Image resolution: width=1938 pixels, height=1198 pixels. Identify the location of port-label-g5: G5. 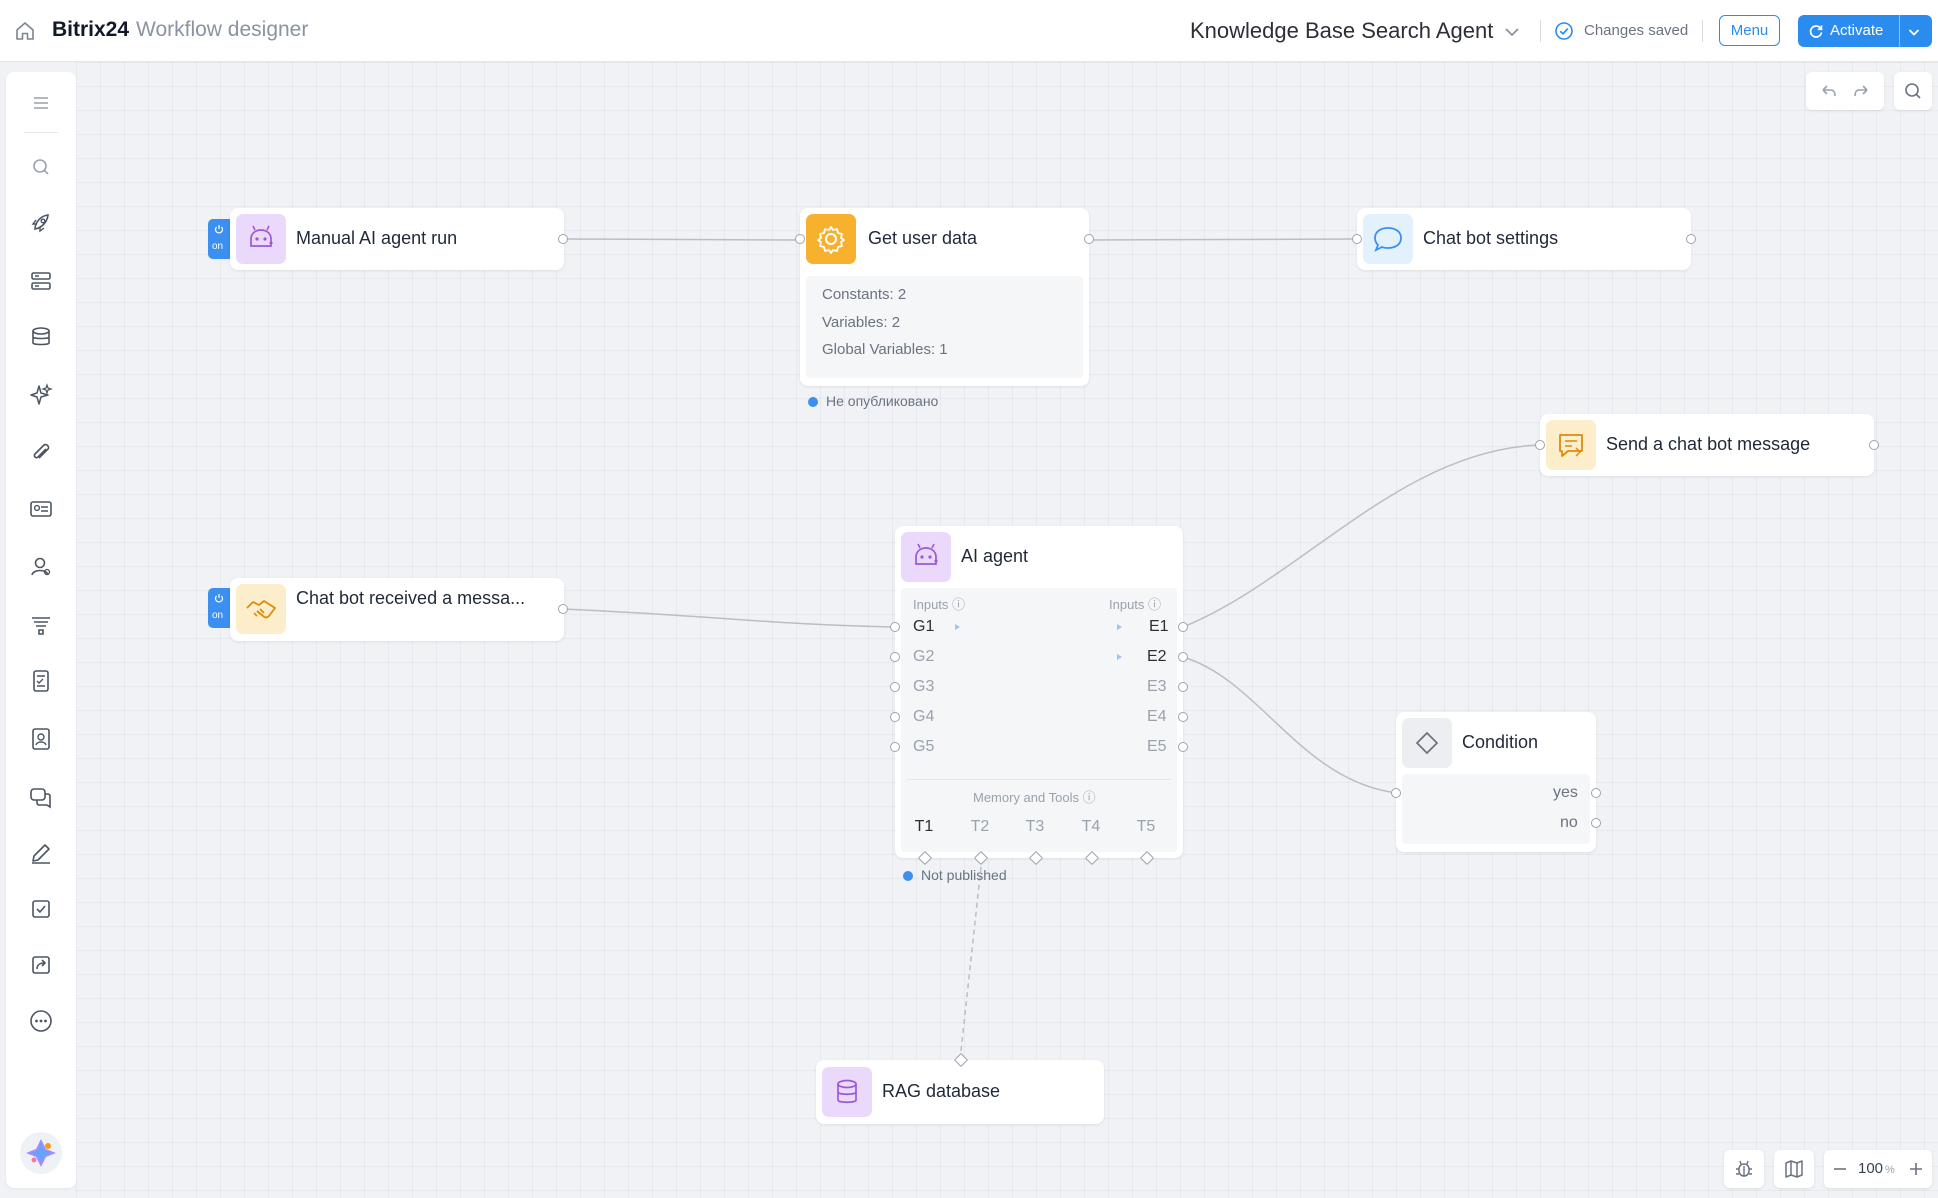
(924, 746).